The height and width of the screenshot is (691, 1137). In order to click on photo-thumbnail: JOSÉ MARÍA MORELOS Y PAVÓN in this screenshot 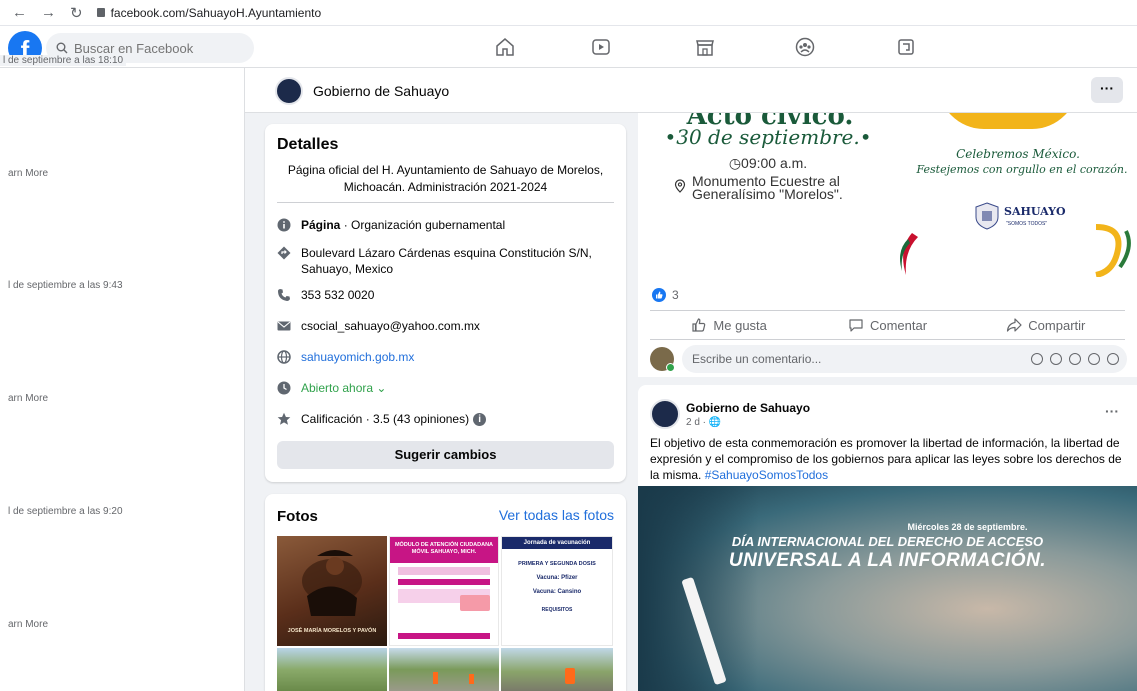, I will do `click(332, 591)`.